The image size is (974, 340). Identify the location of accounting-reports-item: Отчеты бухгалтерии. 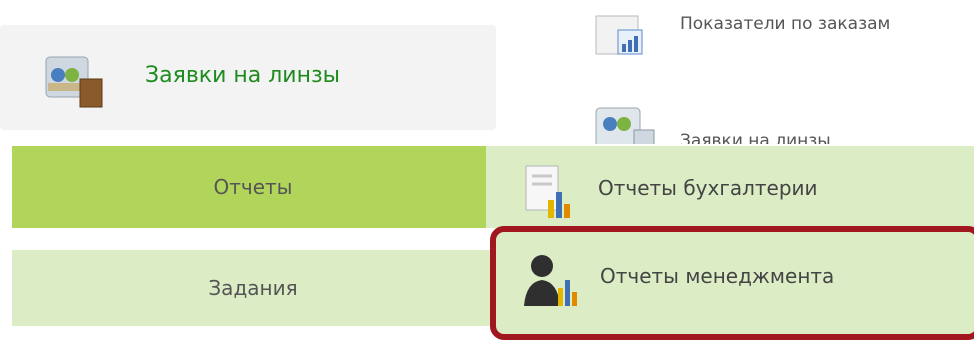
(730, 187).